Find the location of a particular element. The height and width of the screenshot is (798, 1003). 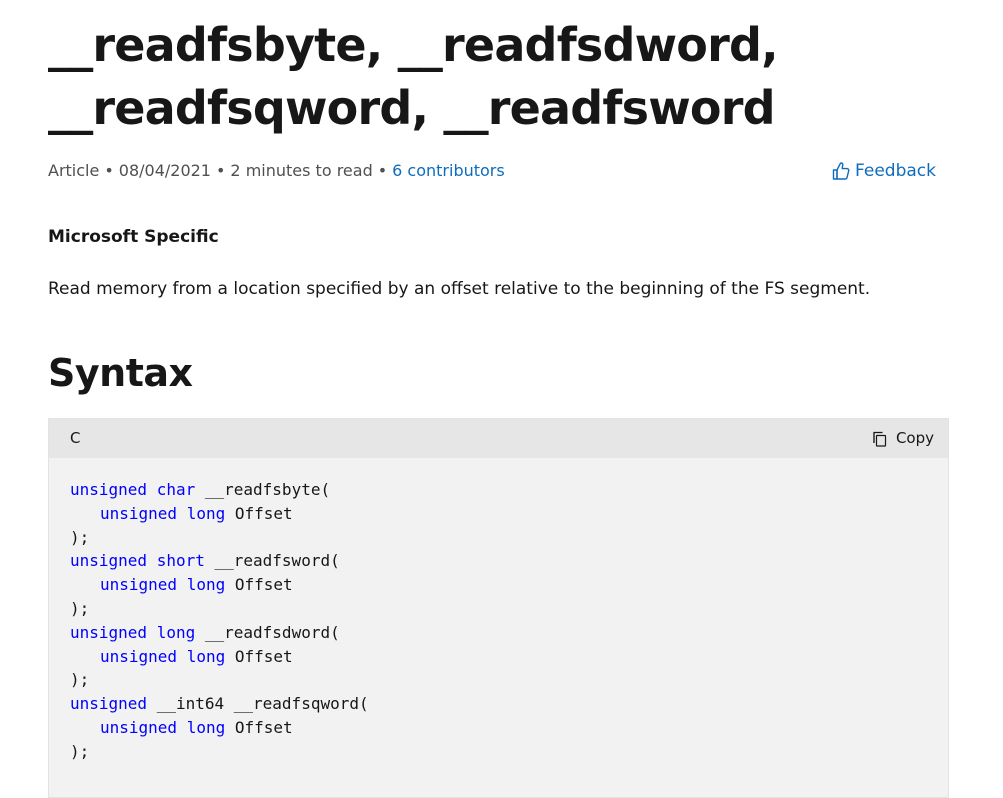

code-keyword: unsigned short is located at coordinates (137, 561).